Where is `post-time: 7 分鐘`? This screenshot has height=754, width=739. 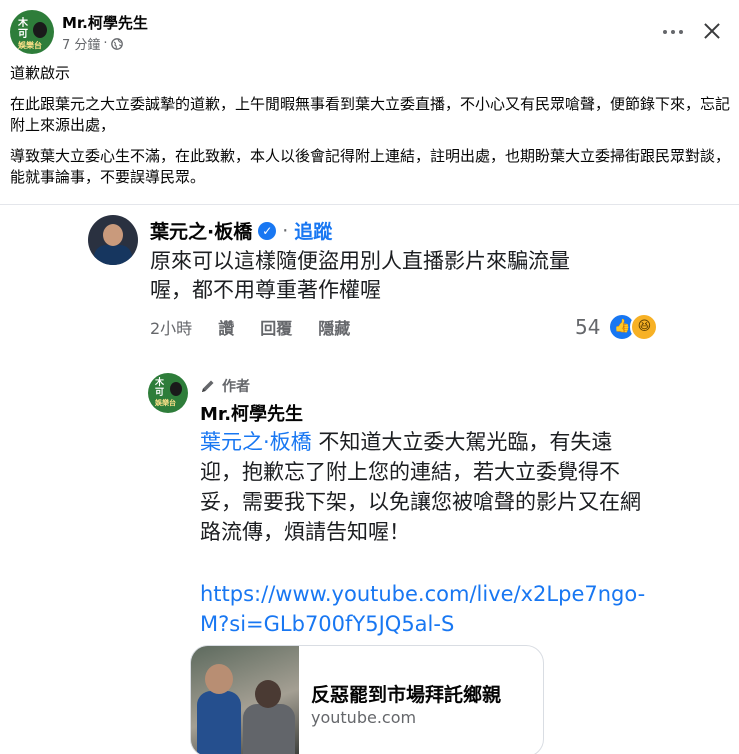 post-time: 7 分鐘 is located at coordinates (81, 43).